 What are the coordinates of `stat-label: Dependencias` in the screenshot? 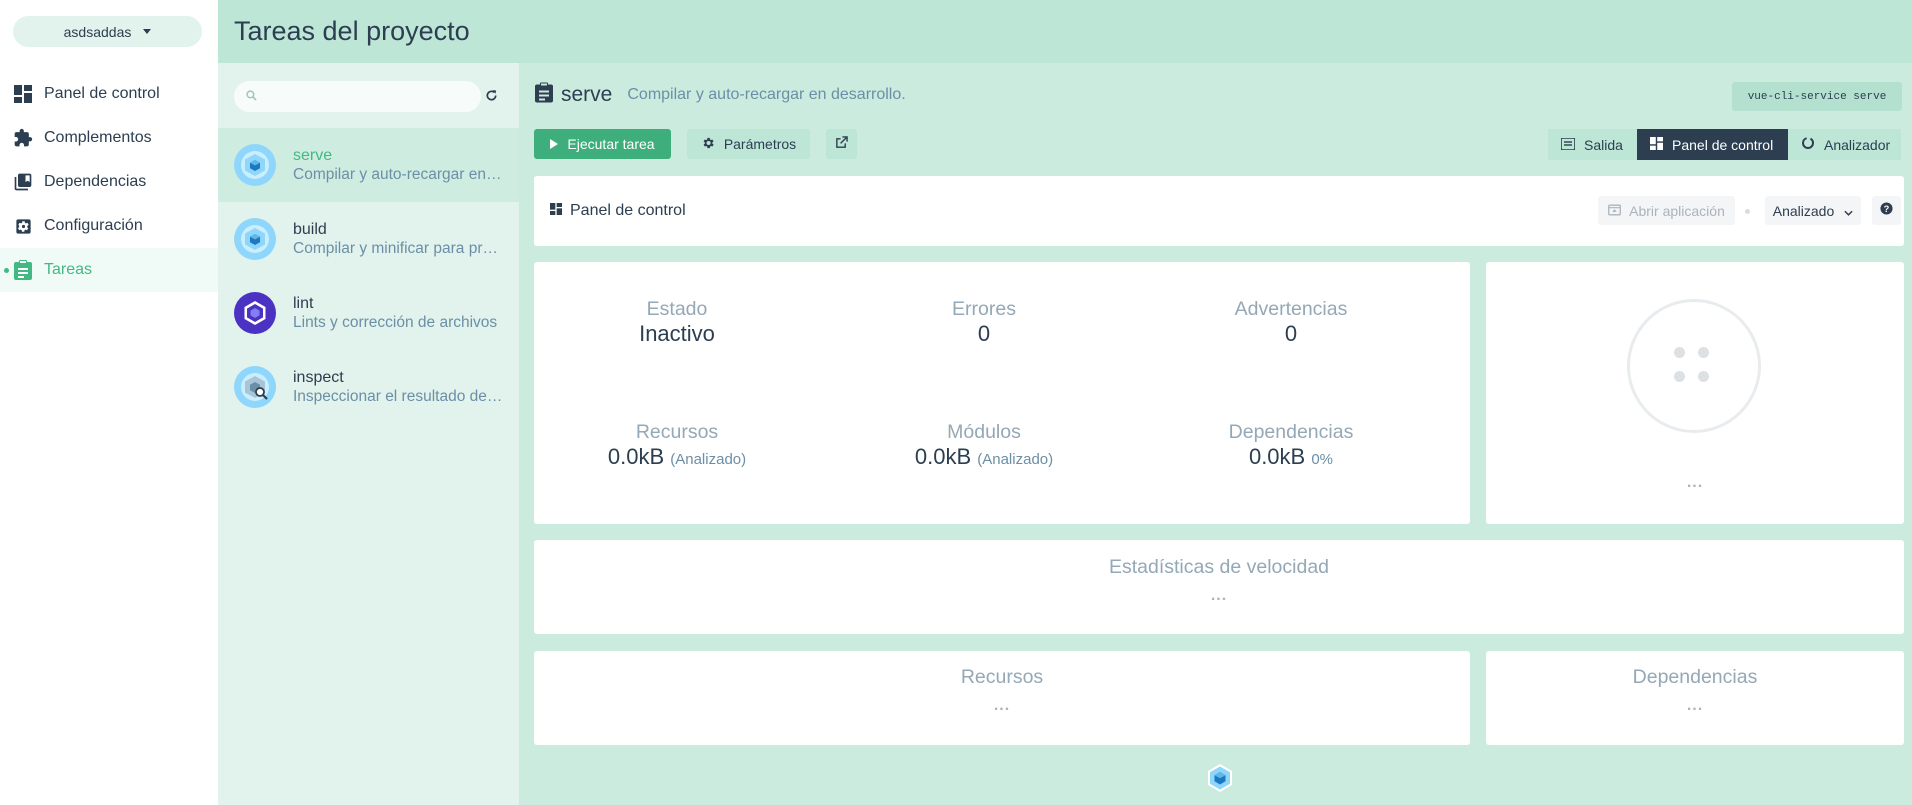 It's located at (1291, 432).